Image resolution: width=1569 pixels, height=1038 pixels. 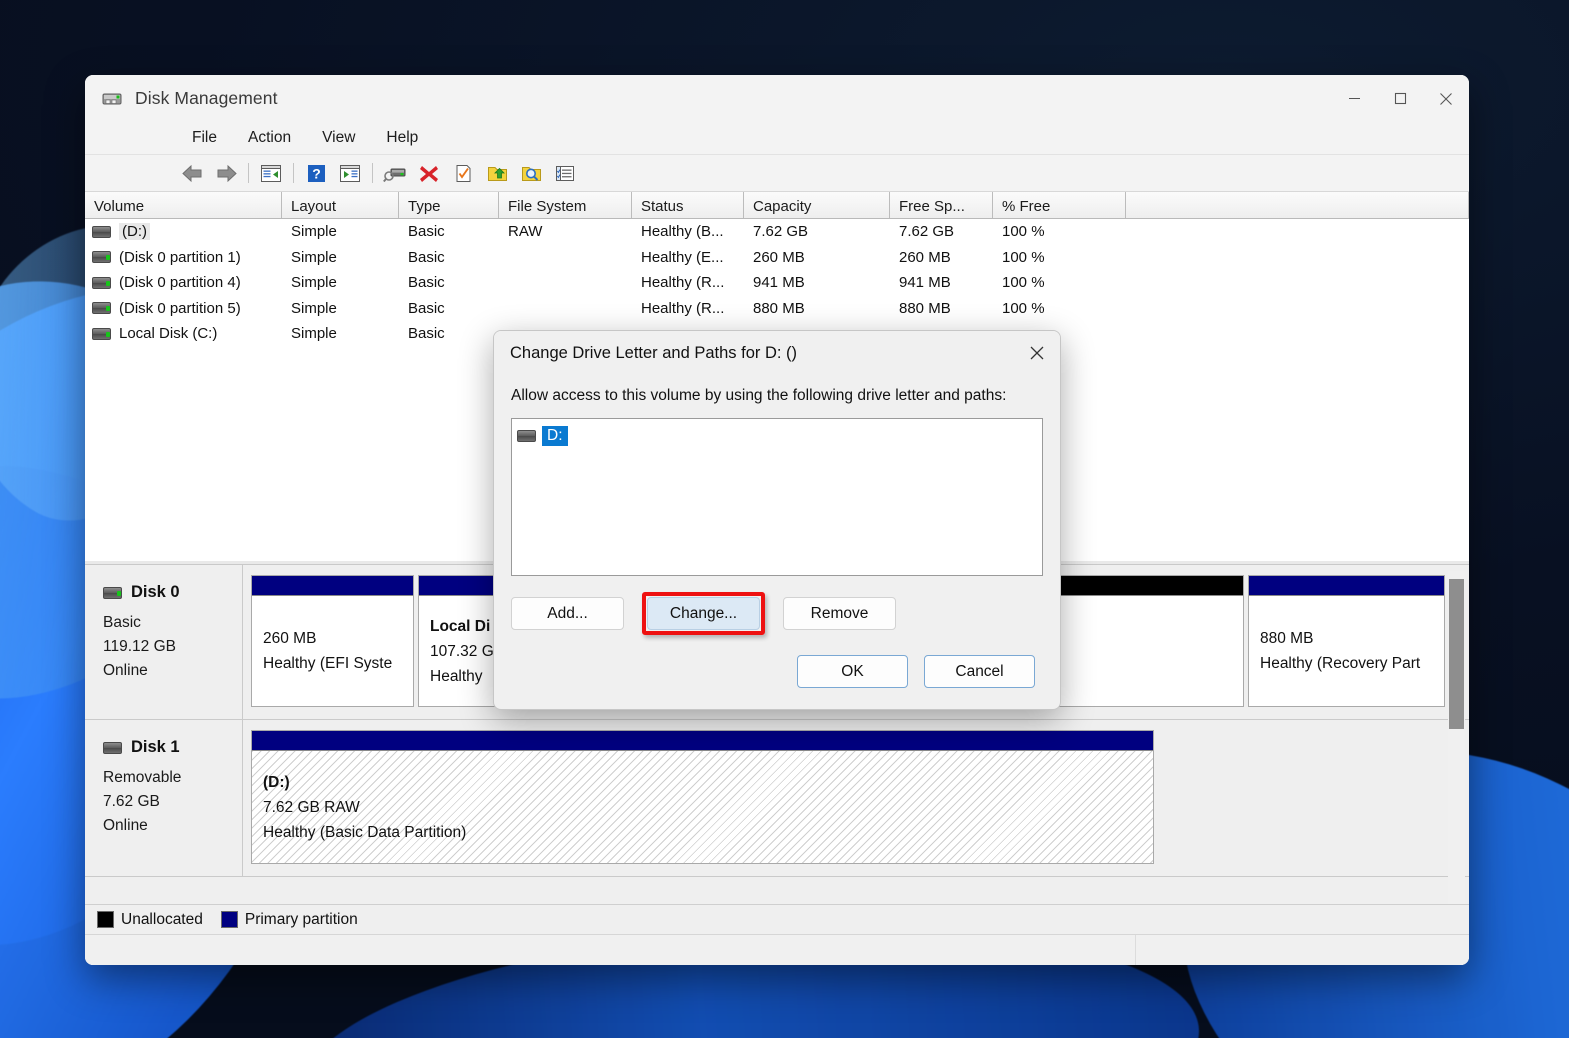 I want to click on cell-volume: (Disk 0 partition 4), so click(x=183, y=282).